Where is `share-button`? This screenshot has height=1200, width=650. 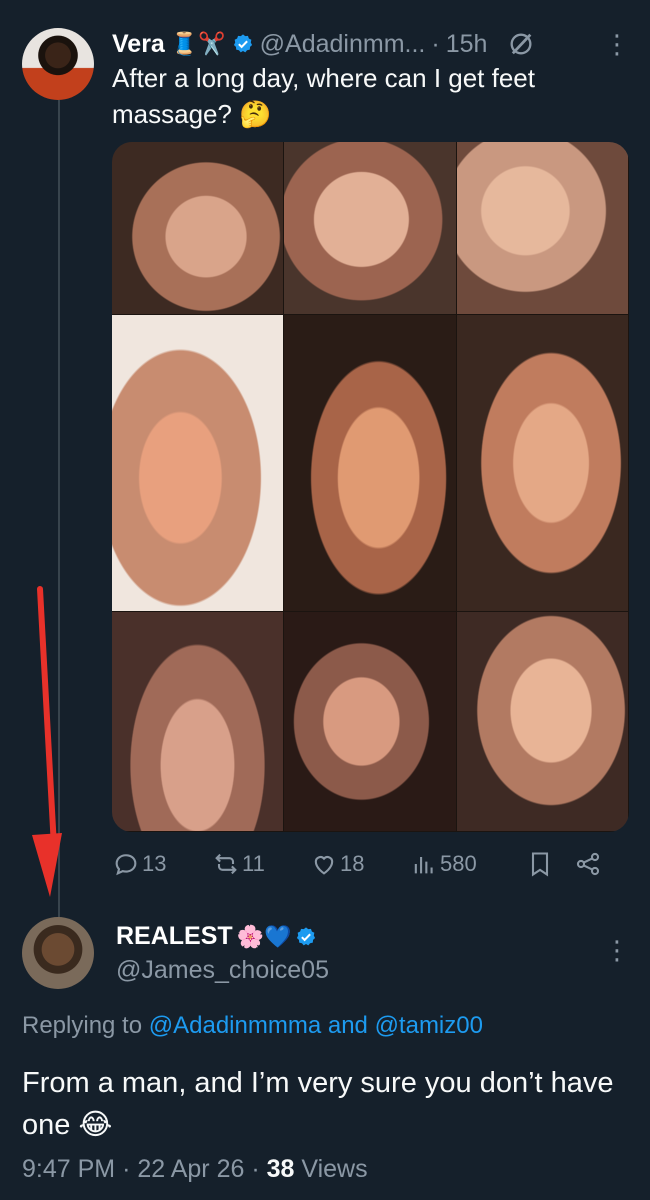 share-button is located at coordinates (588, 864).